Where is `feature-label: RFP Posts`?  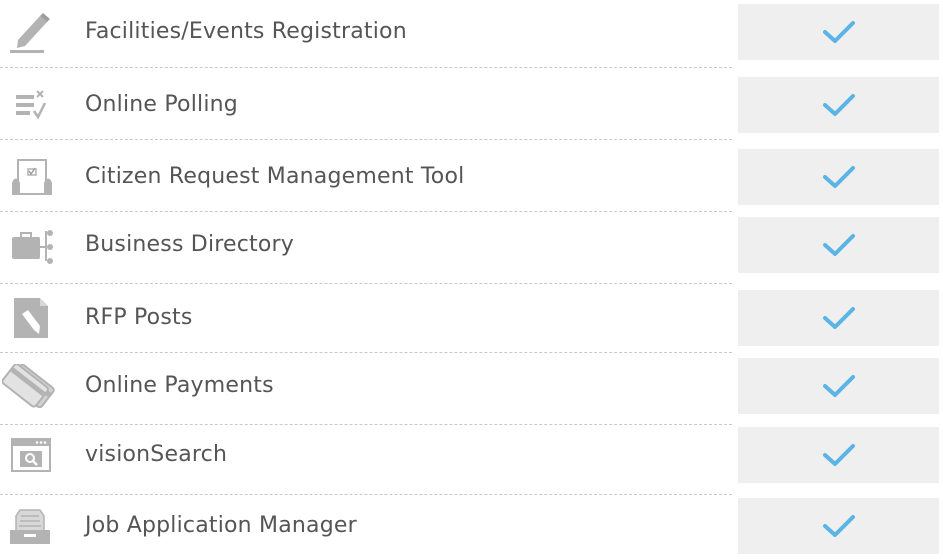 feature-label: RFP Posts is located at coordinates (139, 317).